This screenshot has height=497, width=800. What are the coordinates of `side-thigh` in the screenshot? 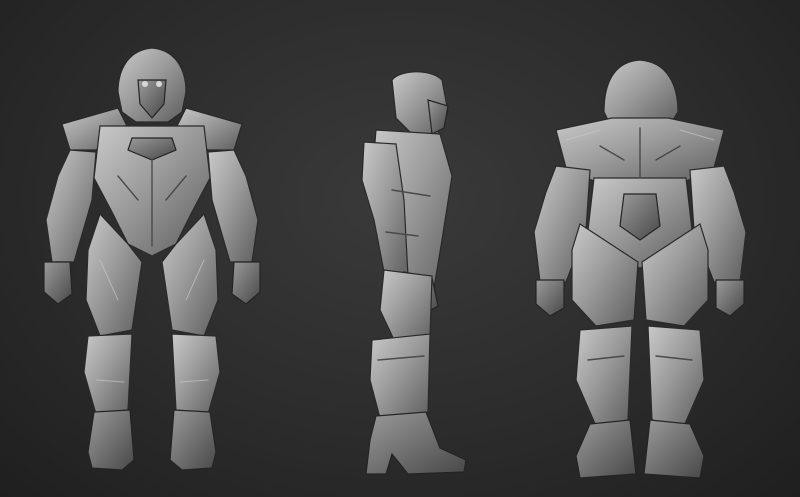 It's located at (406, 307).